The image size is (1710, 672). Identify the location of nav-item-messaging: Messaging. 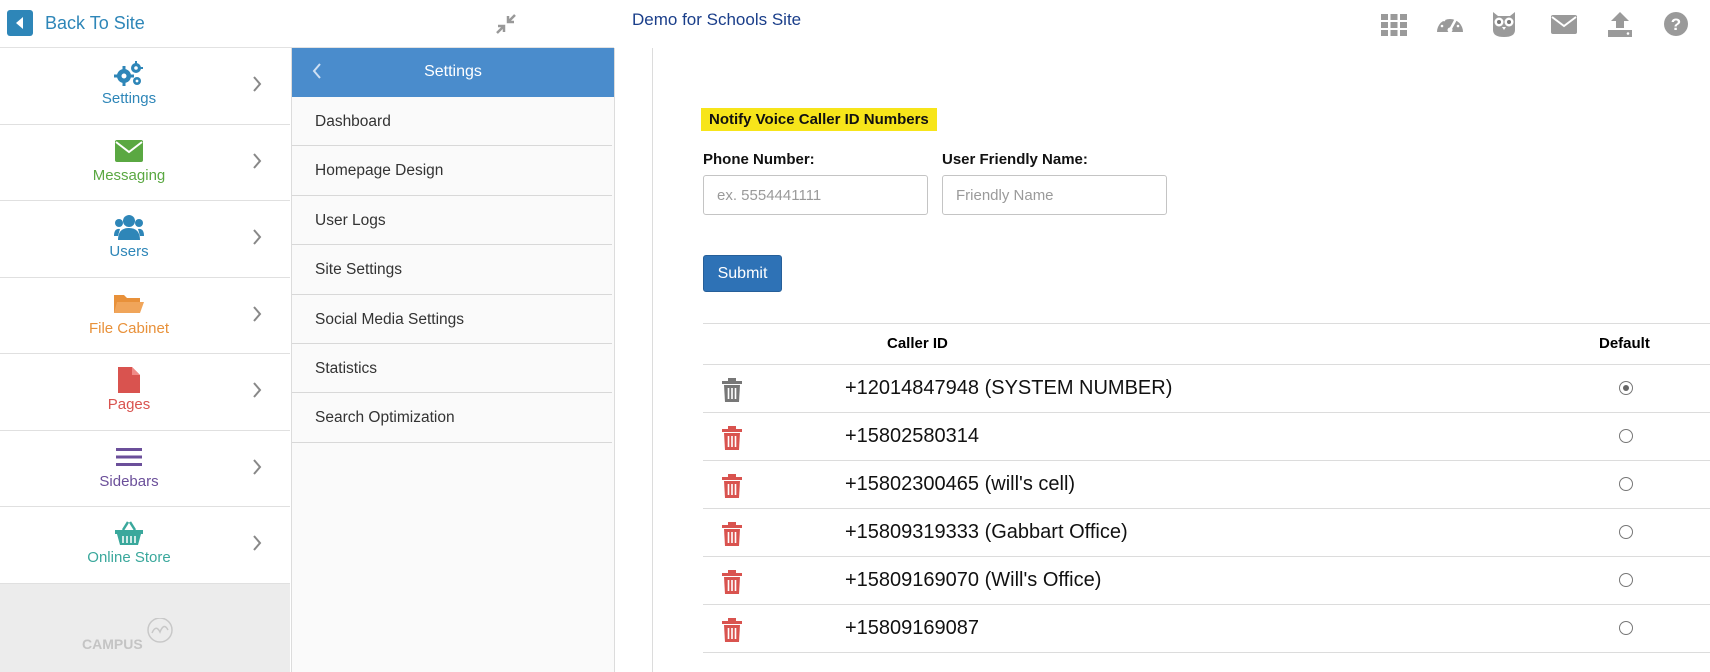
(145, 162).